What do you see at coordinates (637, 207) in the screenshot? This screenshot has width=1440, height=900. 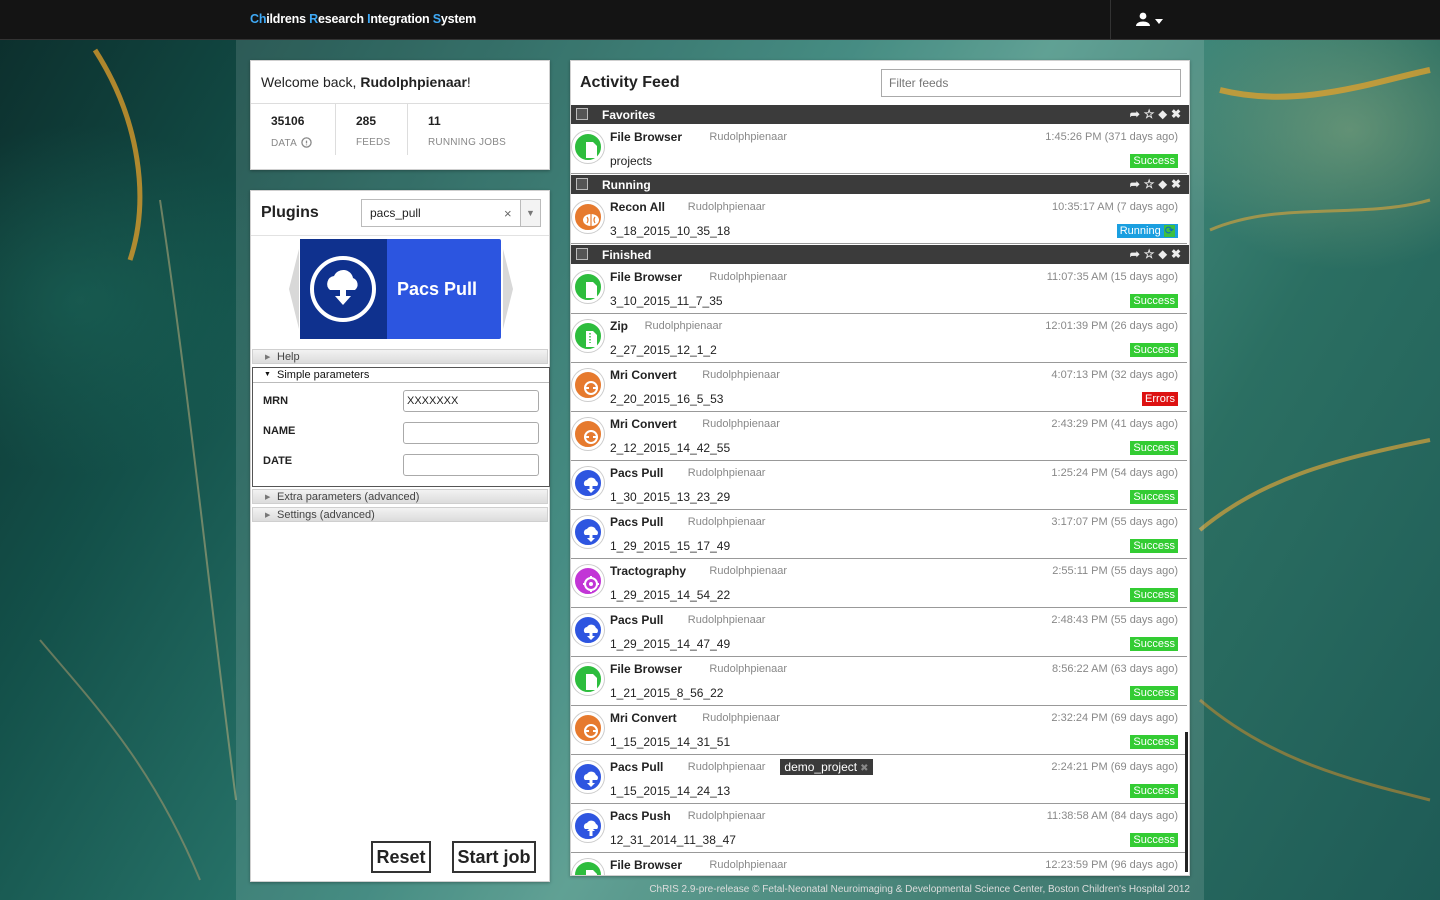 I see `feed-item-plugin-name: Recon All` at bounding box center [637, 207].